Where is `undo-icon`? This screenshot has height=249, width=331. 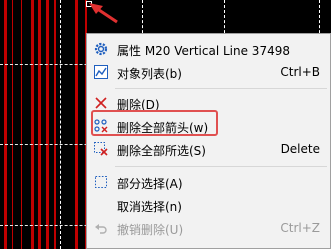
undo-icon is located at coordinates (101, 229).